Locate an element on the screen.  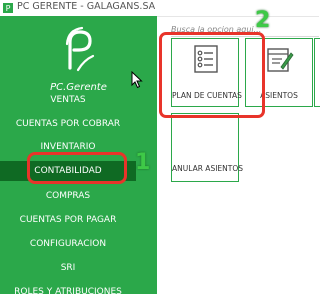
svg-text: P is located at coordinates (8, 8).